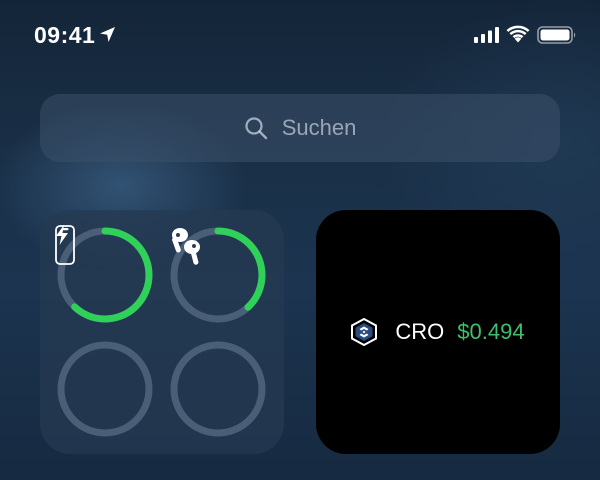  I want to click on search-icon, so click(256, 128).